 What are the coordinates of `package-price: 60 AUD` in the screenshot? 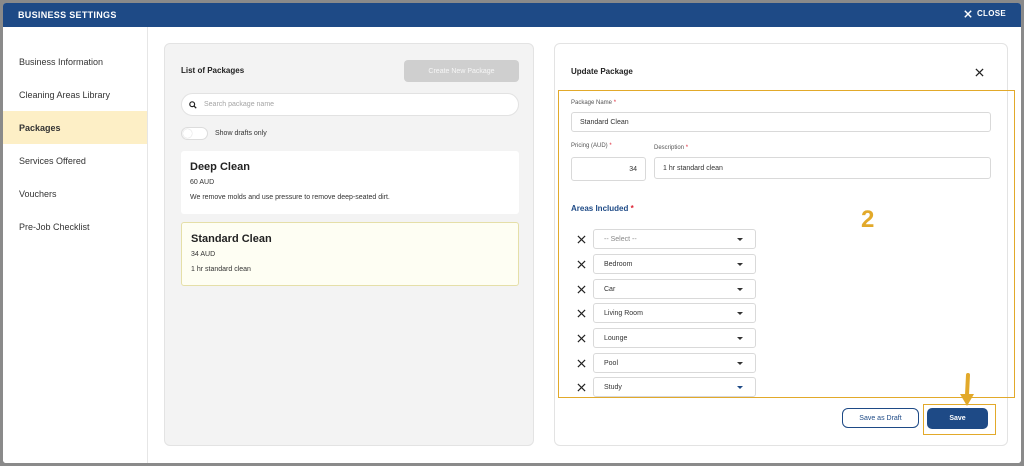 It's located at (202, 182).